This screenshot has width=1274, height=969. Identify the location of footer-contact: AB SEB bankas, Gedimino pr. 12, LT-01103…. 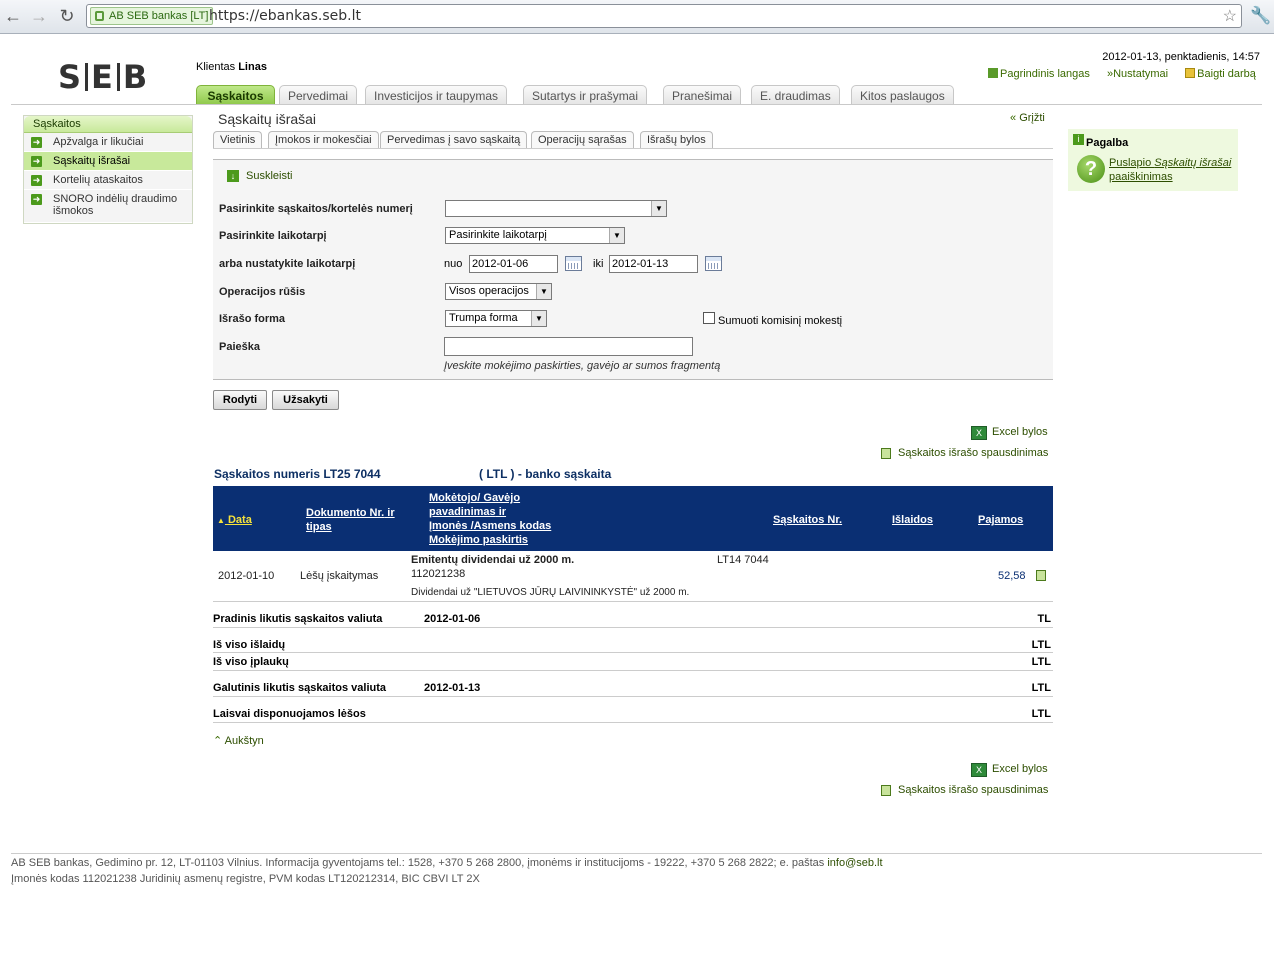
(447, 863).